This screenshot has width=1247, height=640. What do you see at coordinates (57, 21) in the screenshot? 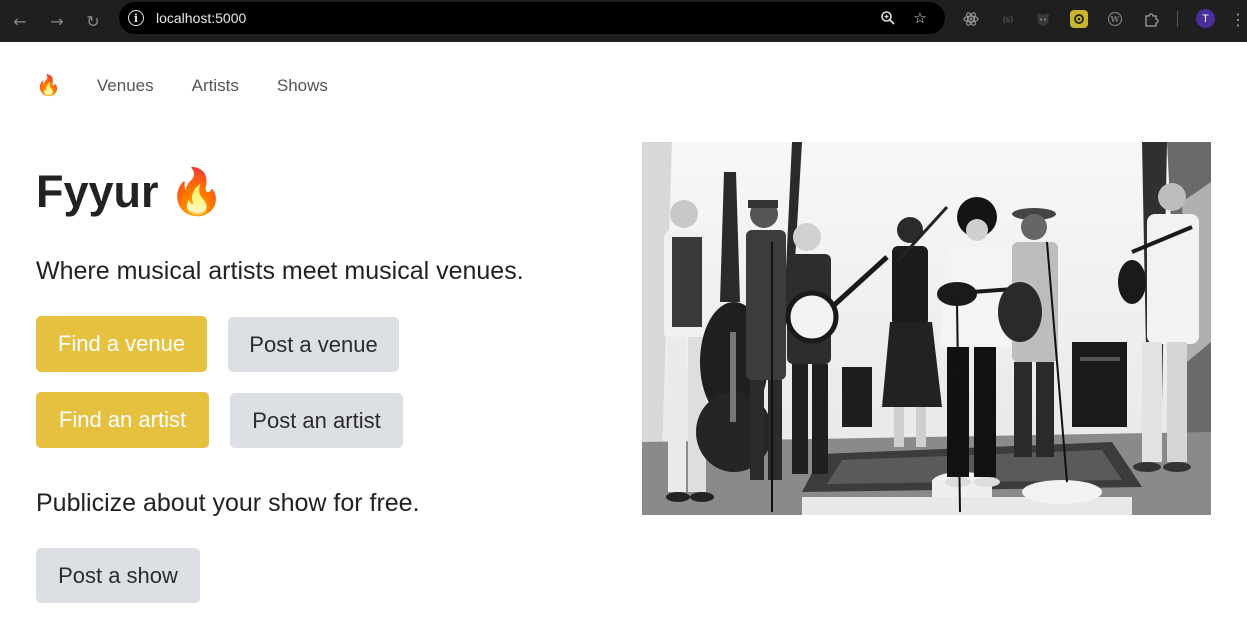
I see `forward-icon: →` at bounding box center [57, 21].